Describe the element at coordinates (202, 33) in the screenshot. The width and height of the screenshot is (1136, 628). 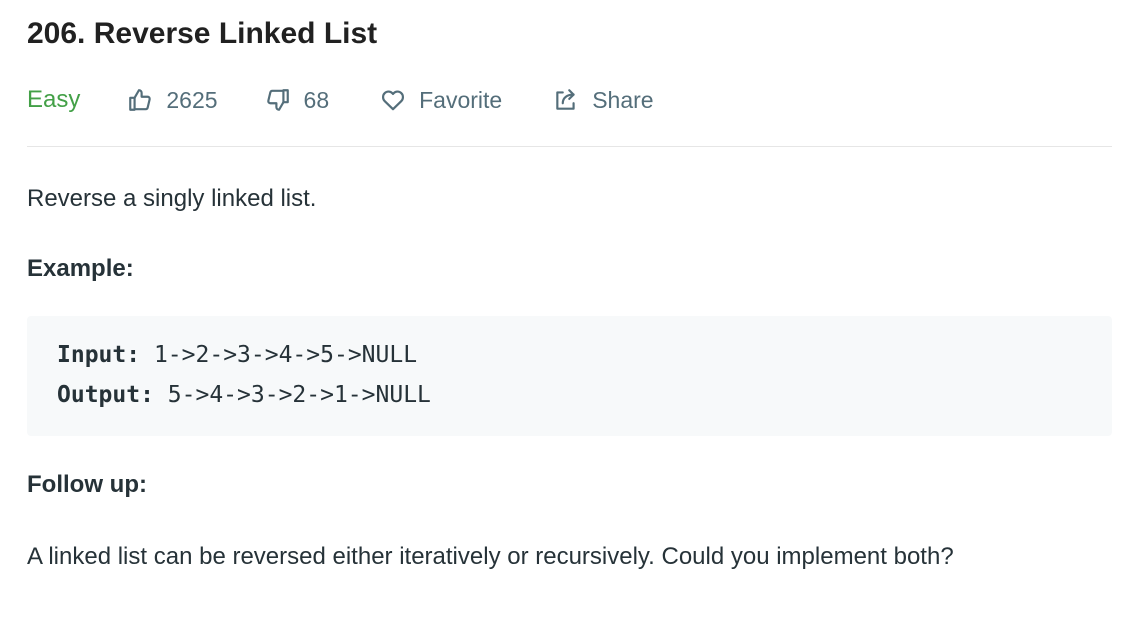
I see `problem-title: 206. Reverse Linked List` at that location.